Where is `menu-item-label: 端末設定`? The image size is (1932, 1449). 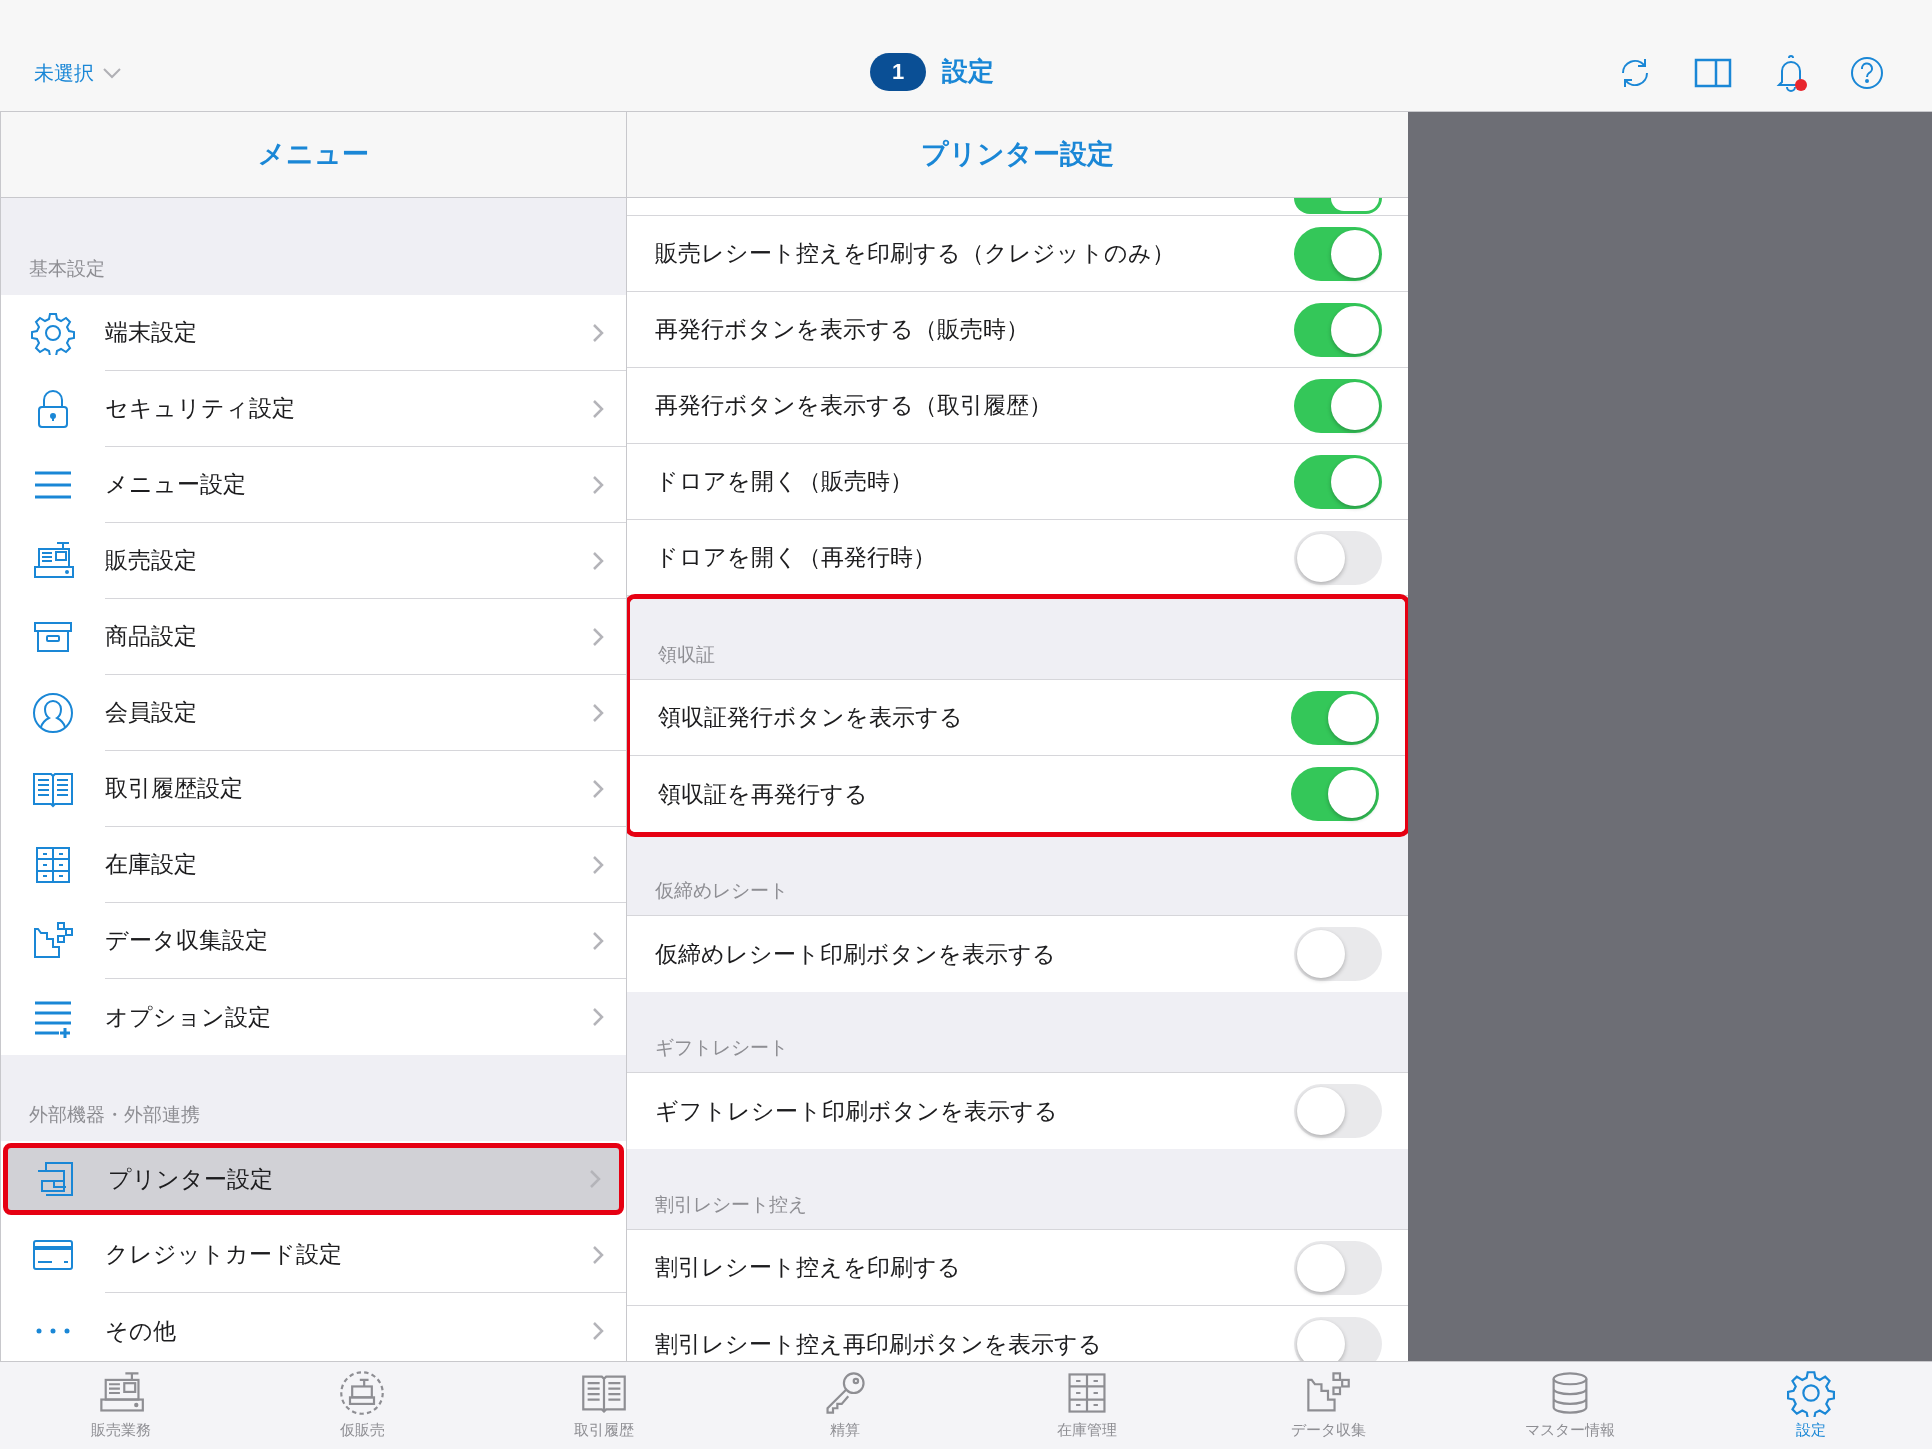
menu-item-label: 端末設定 is located at coordinates (151, 333).